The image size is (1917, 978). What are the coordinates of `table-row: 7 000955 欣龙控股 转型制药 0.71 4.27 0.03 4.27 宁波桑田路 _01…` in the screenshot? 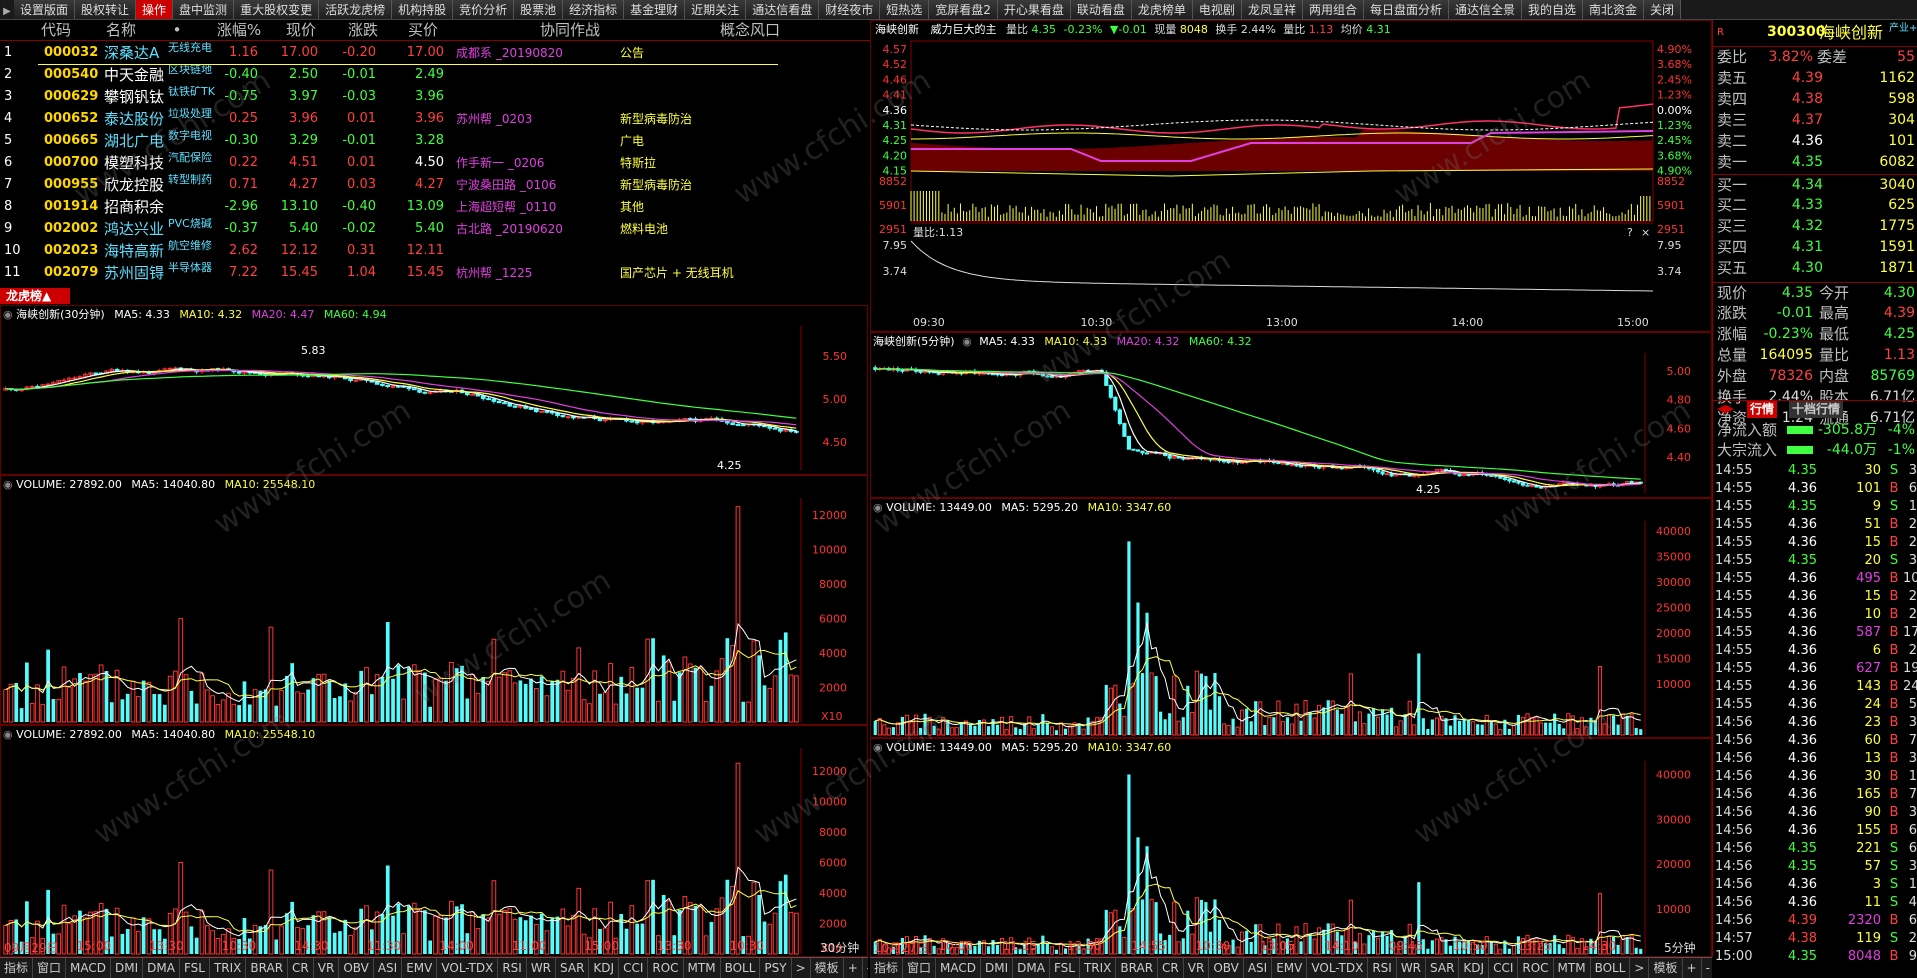 It's located at (435, 185).